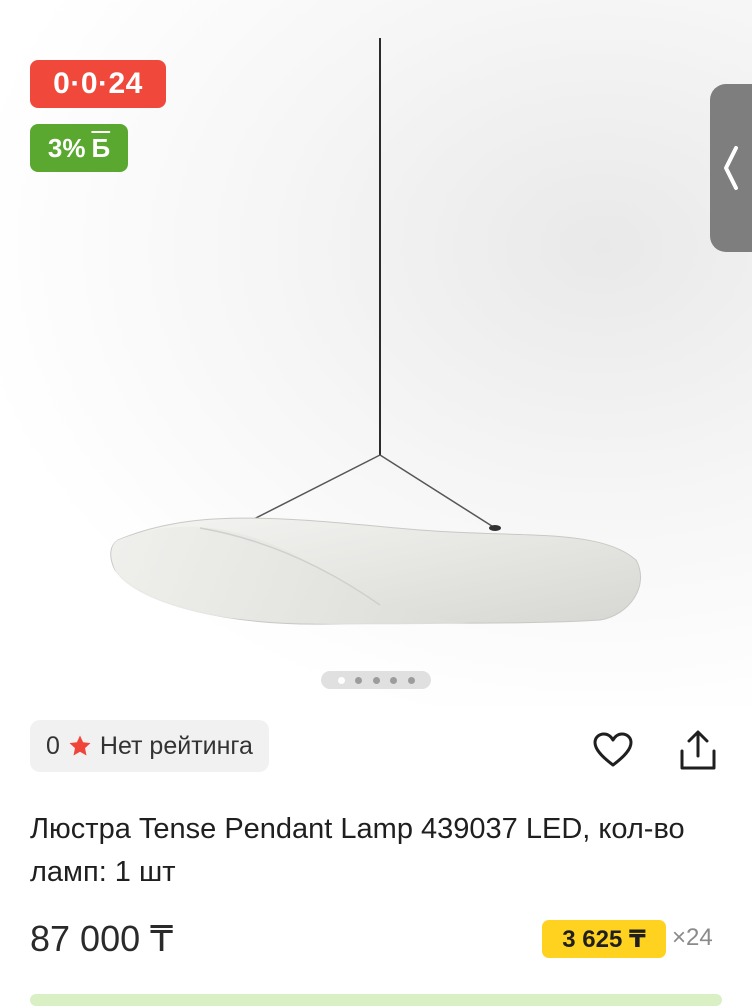 This screenshot has height=1006, width=752. What do you see at coordinates (66, 147) in the screenshot?
I see `bonus-percent: 3%` at bounding box center [66, 147].